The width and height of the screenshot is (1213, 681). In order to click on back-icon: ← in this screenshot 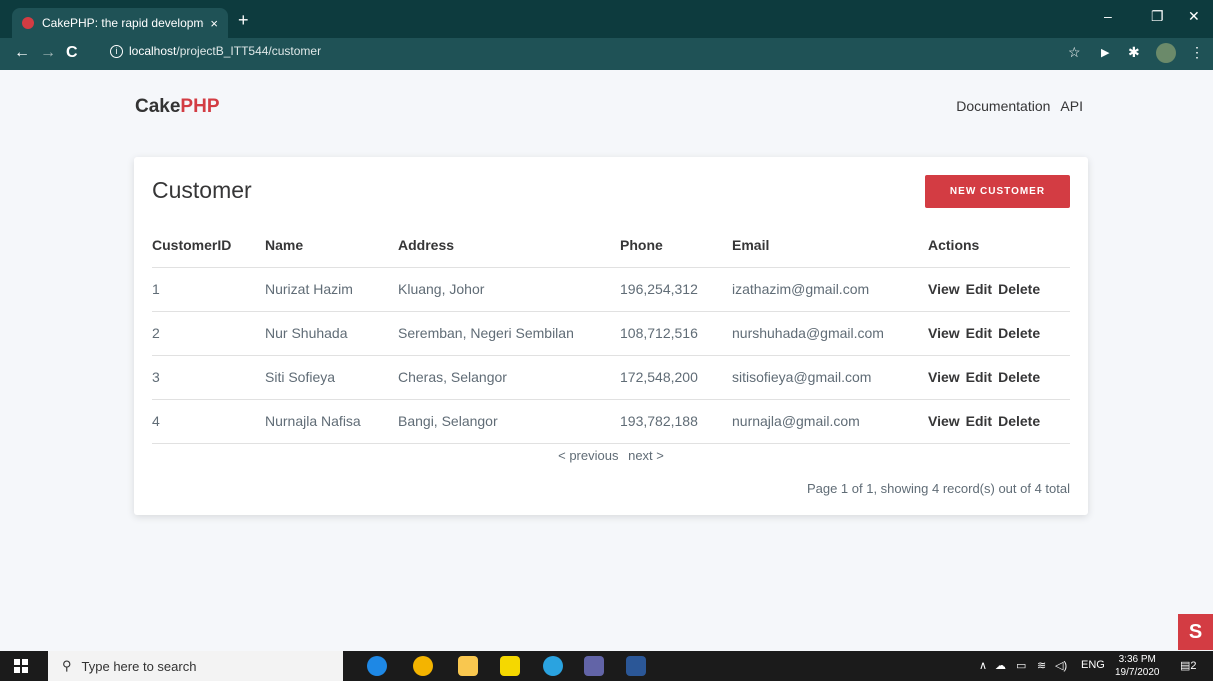, I will do `click(22, 53)`.